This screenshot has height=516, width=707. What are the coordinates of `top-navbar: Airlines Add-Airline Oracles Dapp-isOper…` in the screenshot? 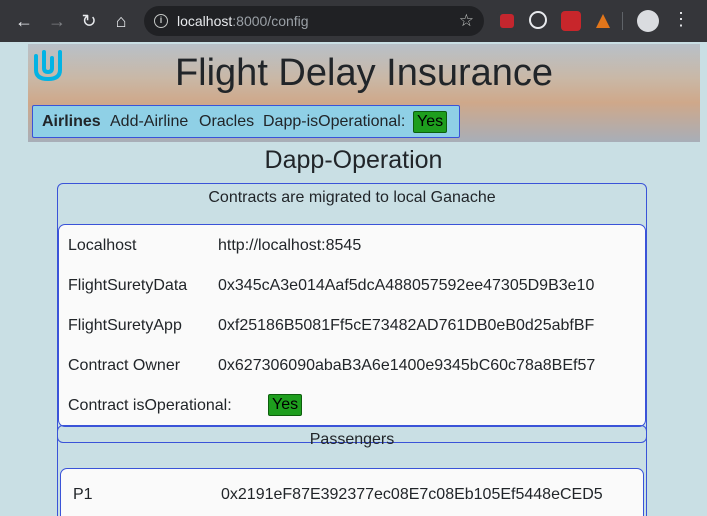 It's located at (246, 121).